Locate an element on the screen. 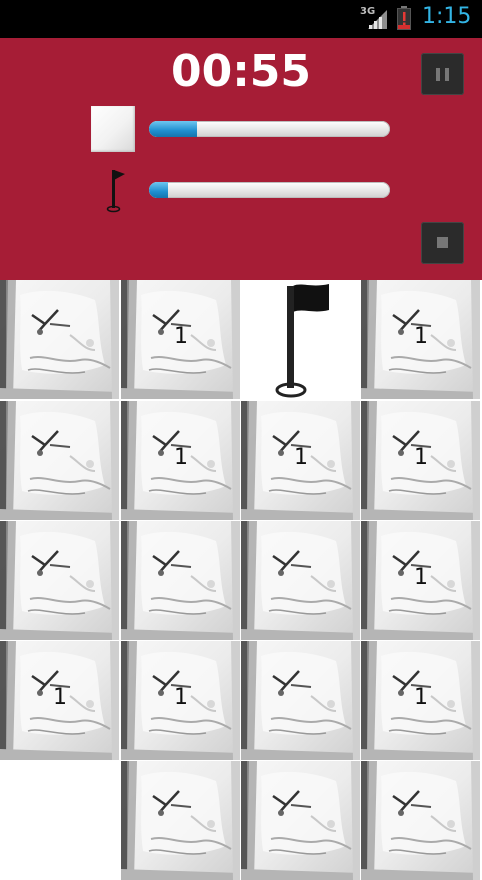 The image size is (482, 880). signal-icon is located at coordinates (377, 19).